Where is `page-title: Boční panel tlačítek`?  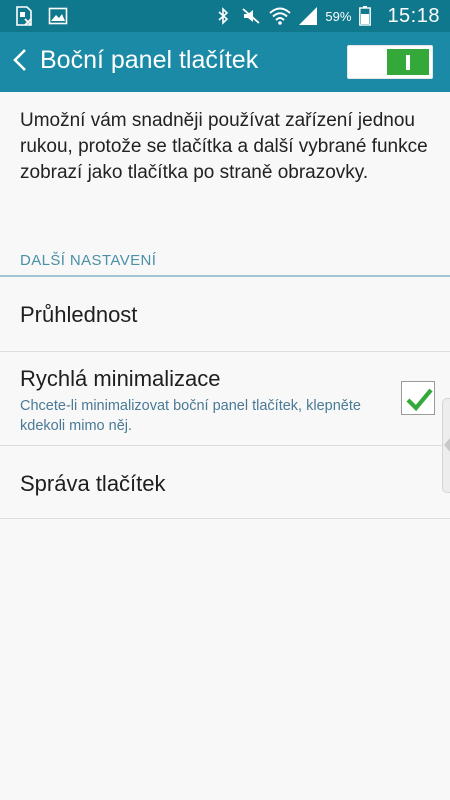 page-title: Boční panel tlačítek is located at coordinates (149, 60).